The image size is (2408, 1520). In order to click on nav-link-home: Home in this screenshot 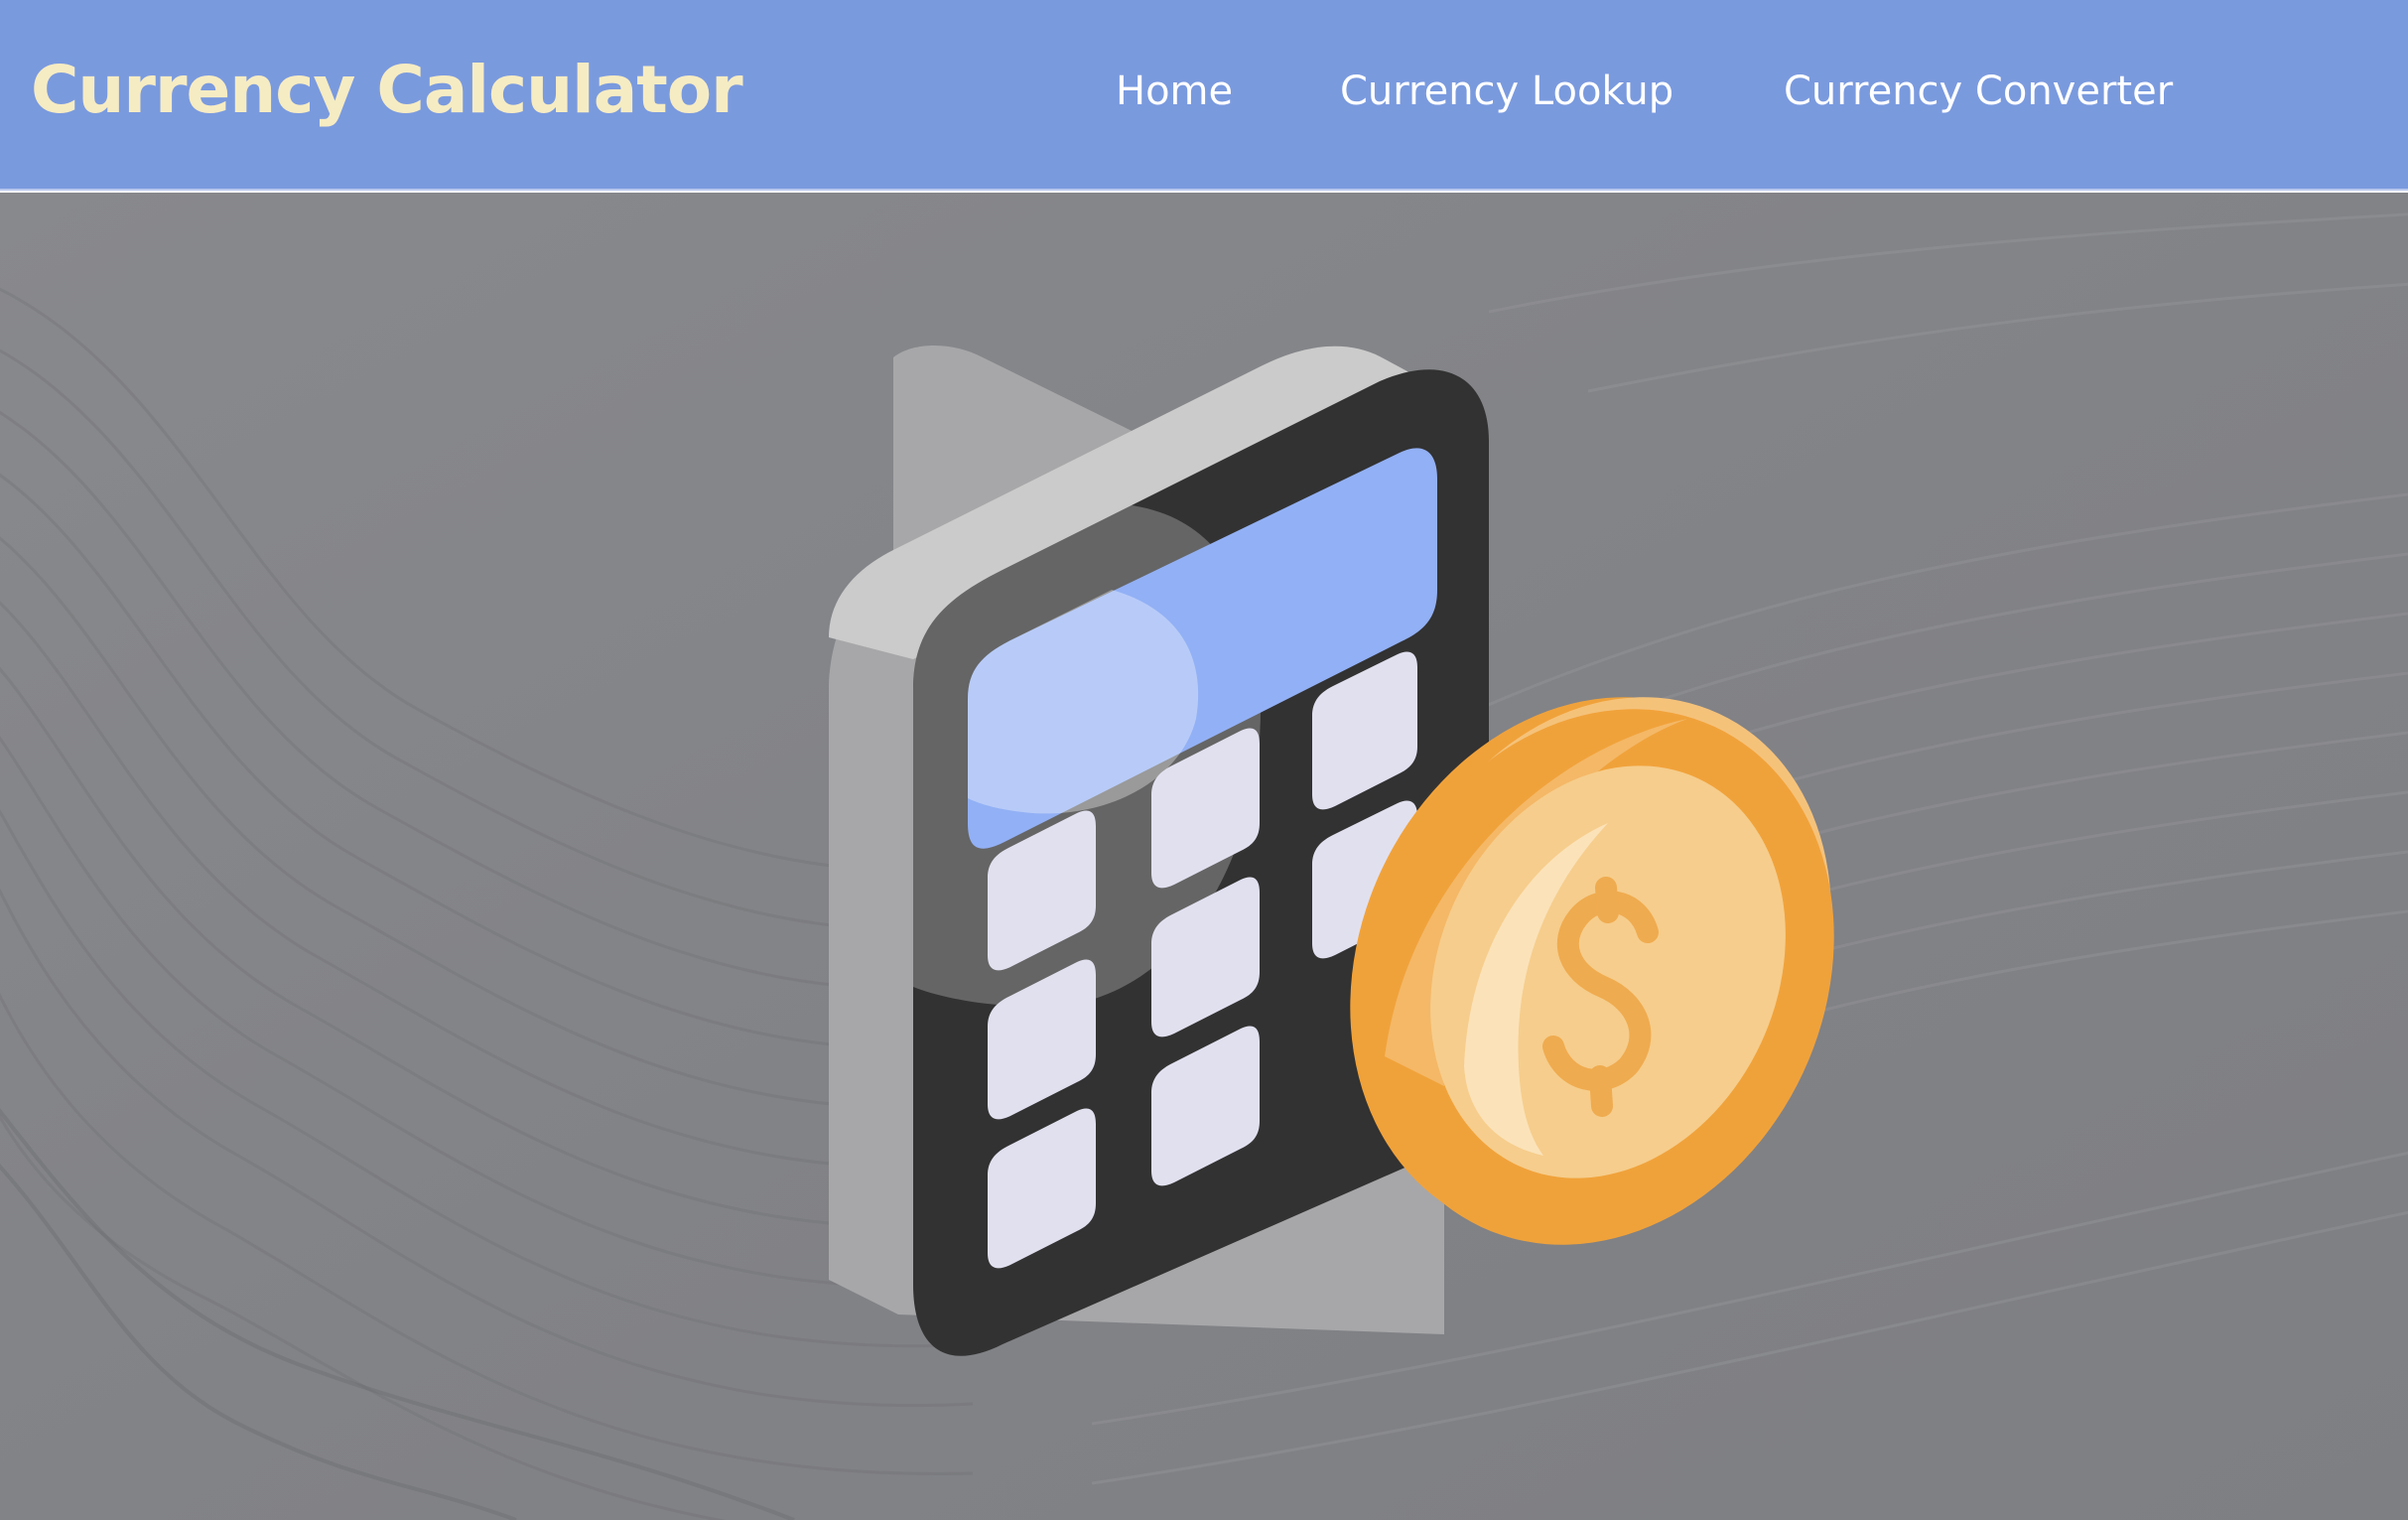, I will do `click(1174, 91)`.